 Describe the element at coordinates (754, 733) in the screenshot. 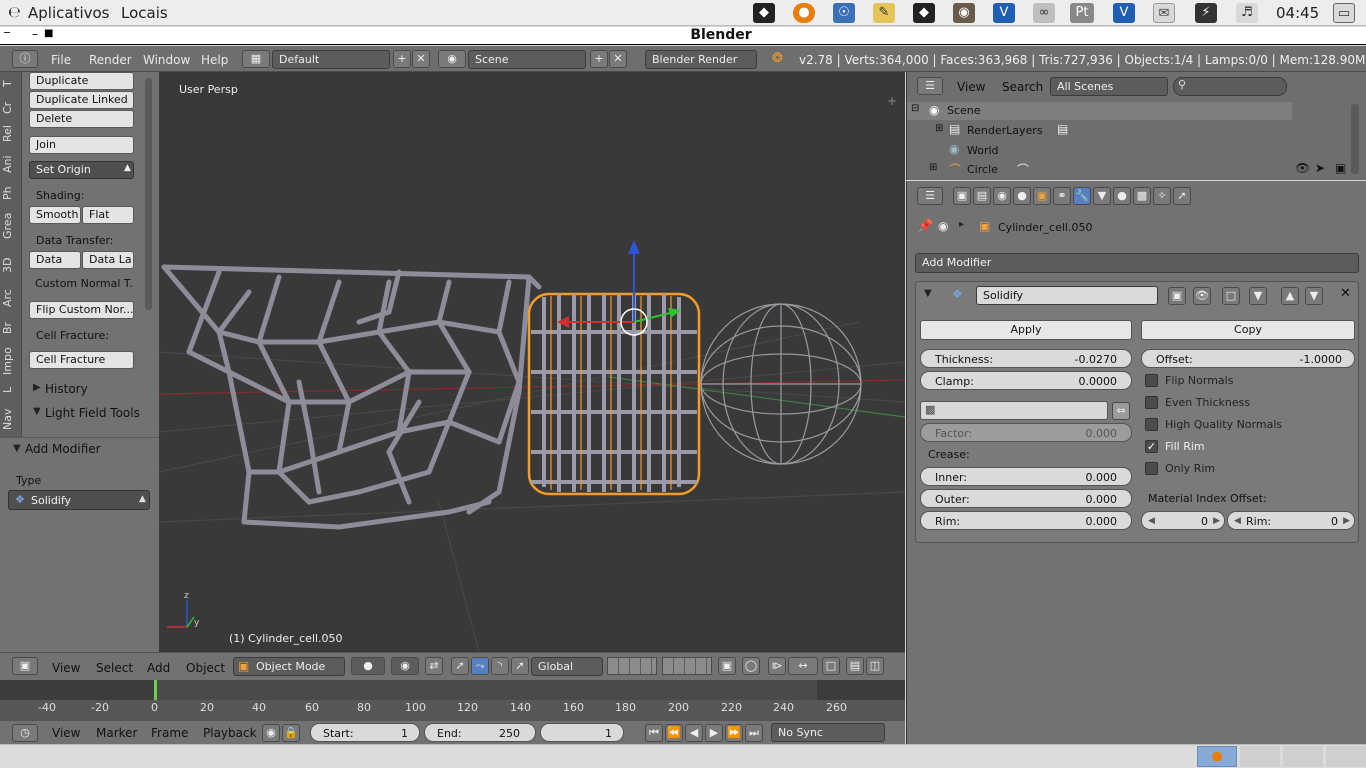

I see `jump-end-icon: ⏭` at that location.